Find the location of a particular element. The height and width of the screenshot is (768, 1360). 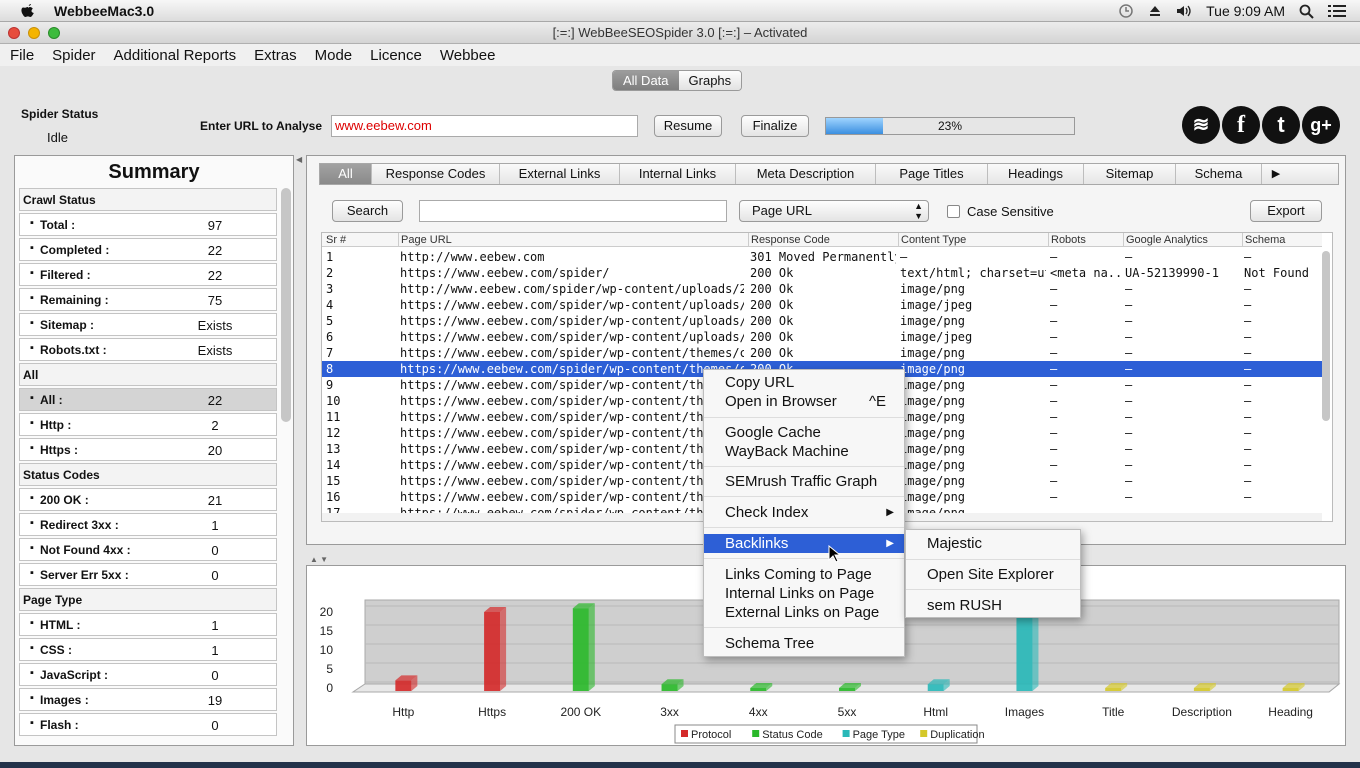

summary-row: Filtered : 22 ▪ is located at coordinates (148, 274).